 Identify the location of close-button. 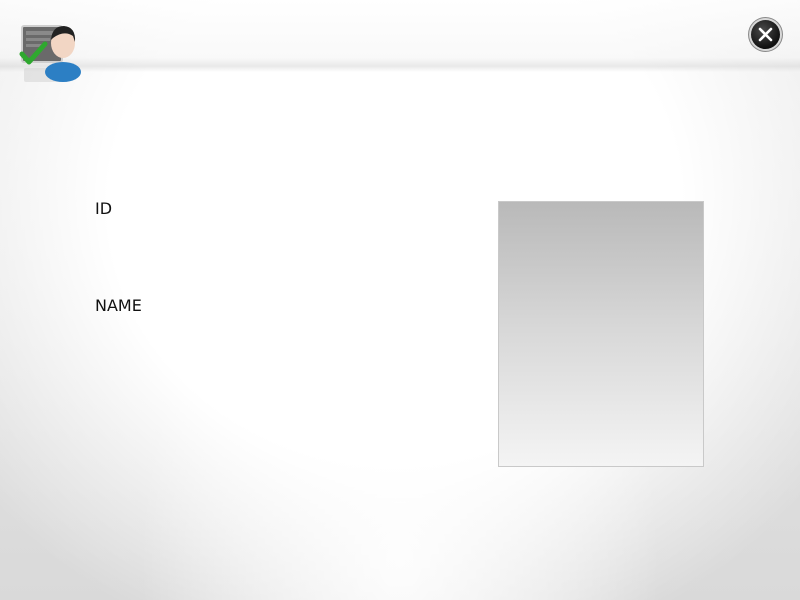
(765, 34).